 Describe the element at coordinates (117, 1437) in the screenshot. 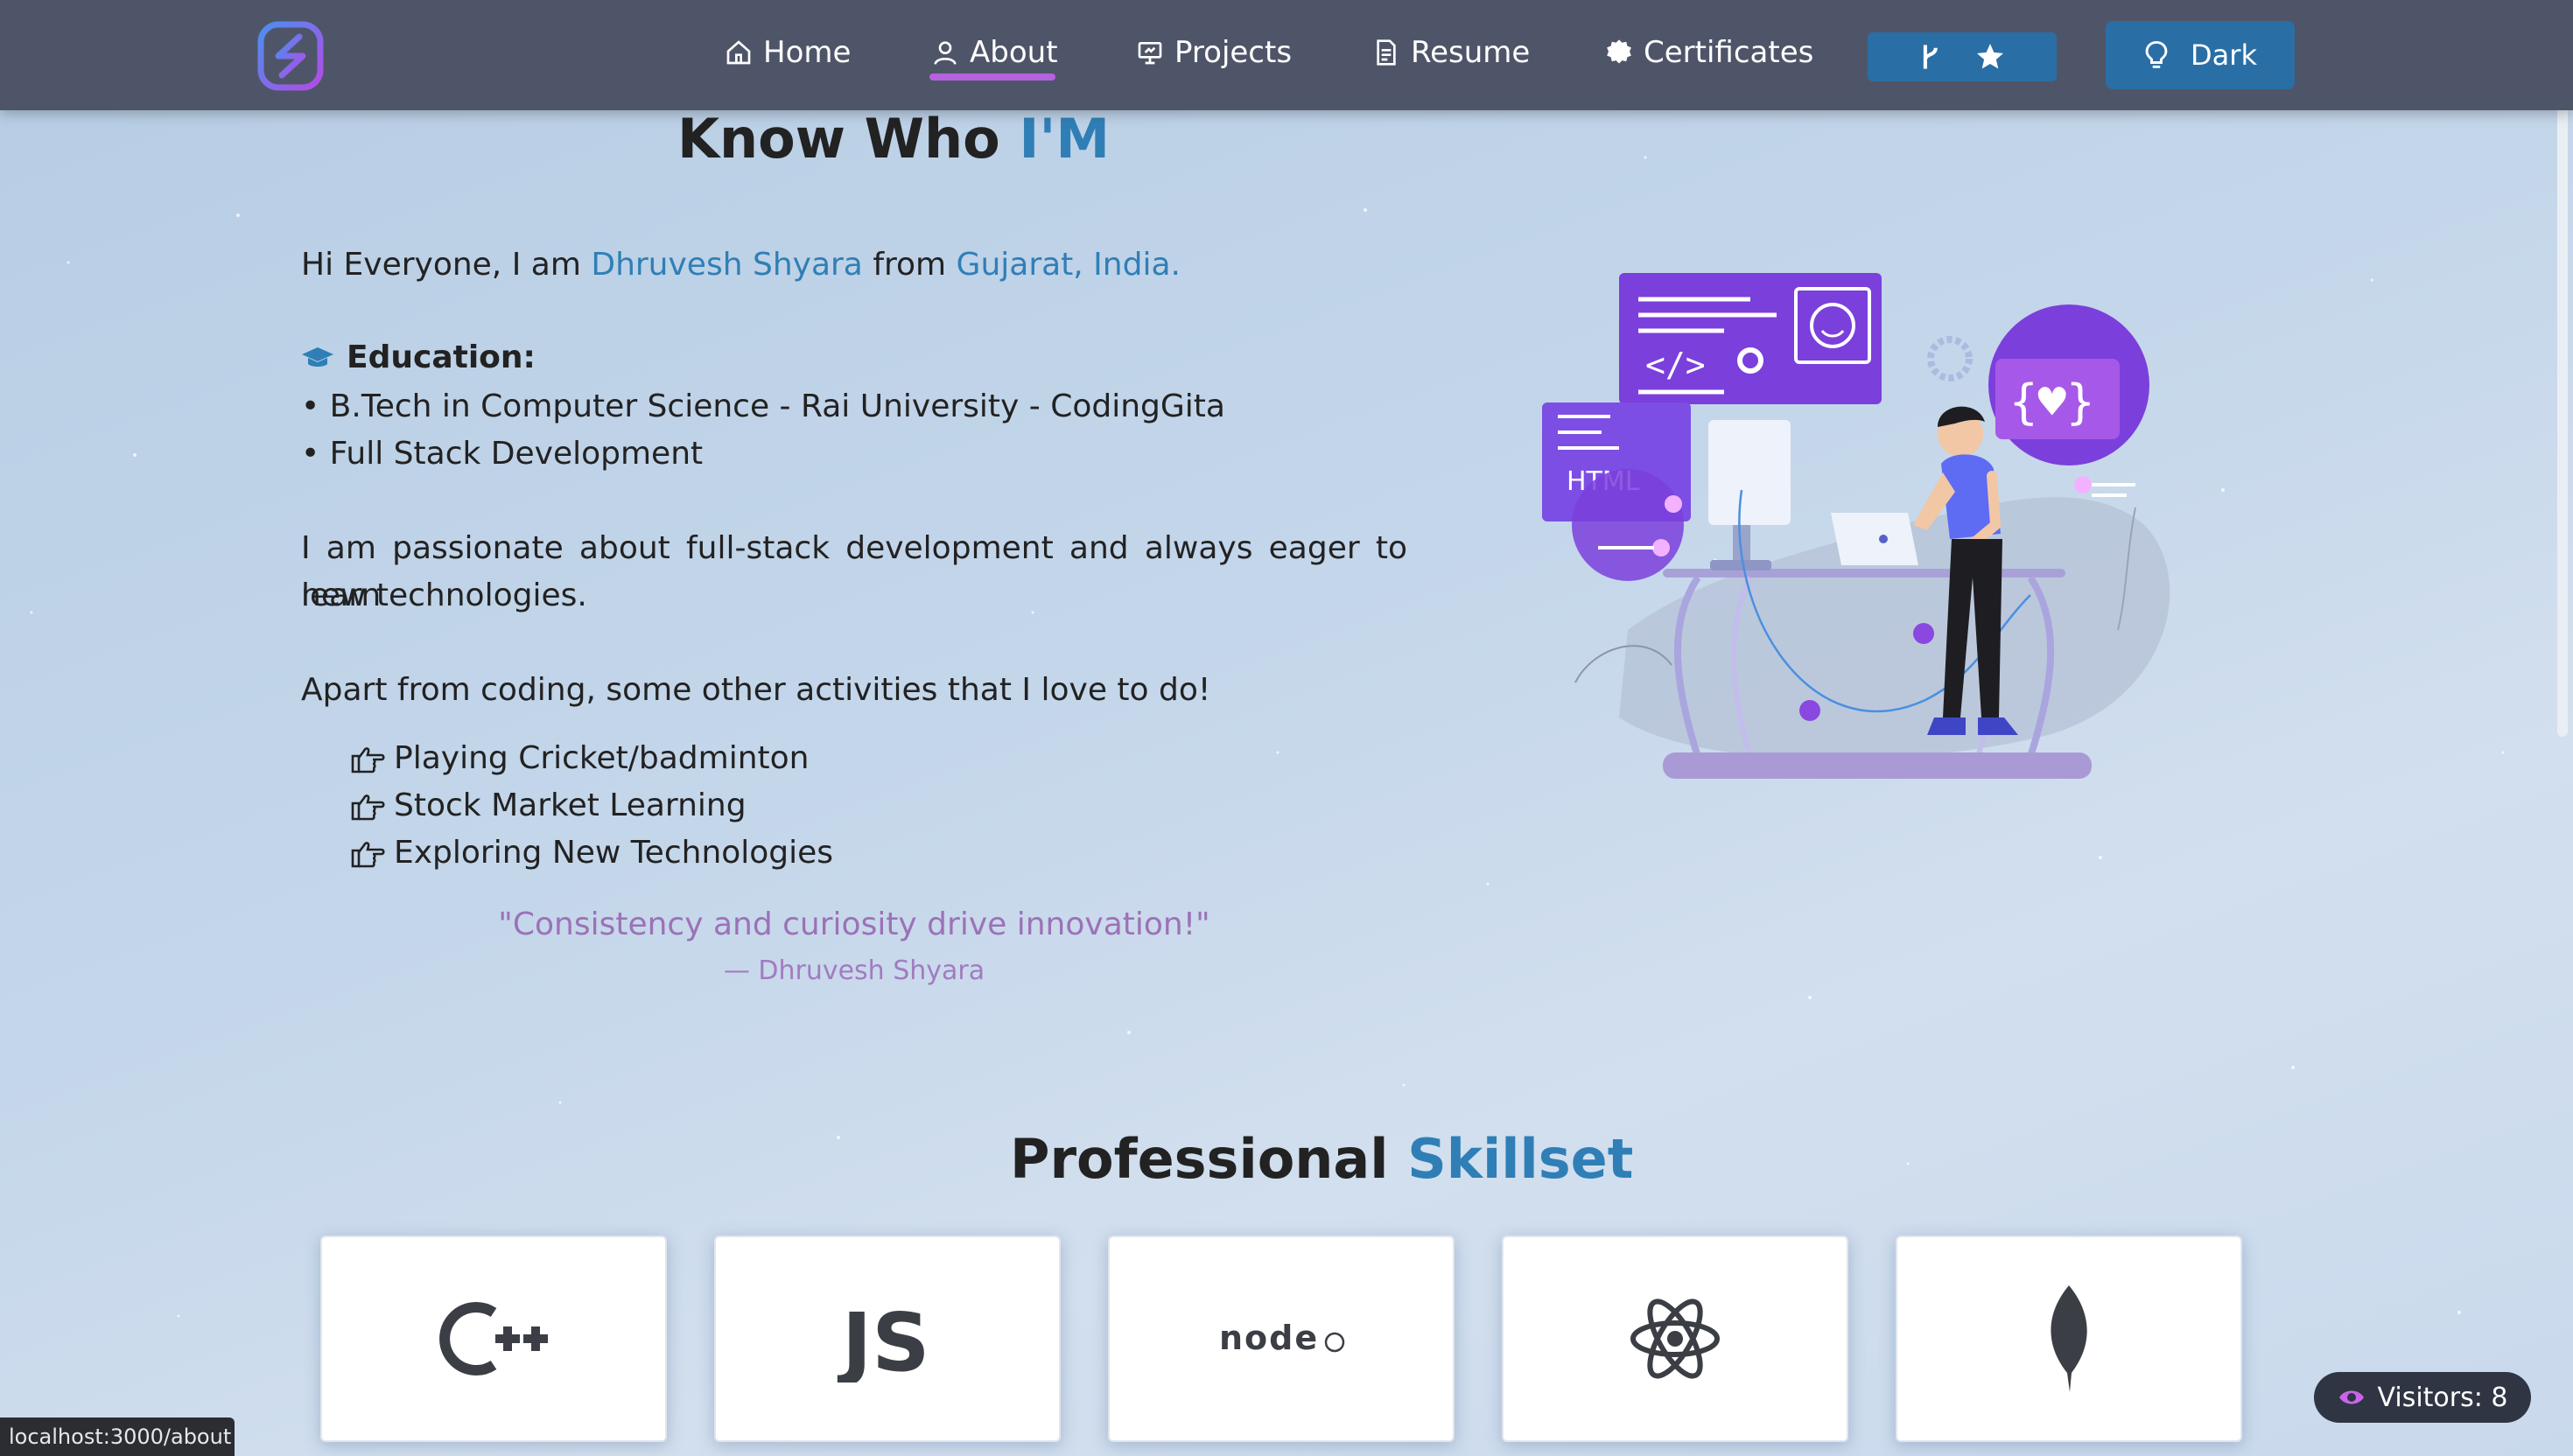

I see `status-bar-url: localhost:3000/about` at that location.